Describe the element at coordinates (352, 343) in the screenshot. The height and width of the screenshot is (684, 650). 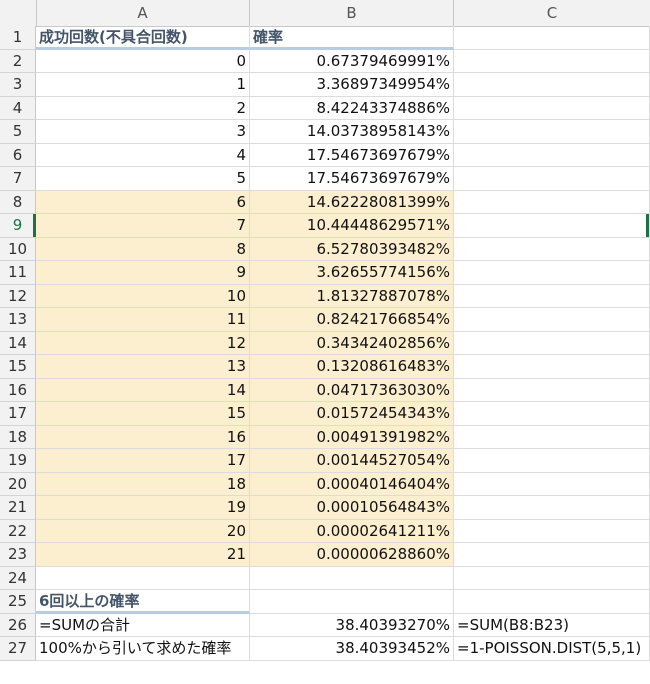
I see `cell-b: 0.34342402856%` at that location.